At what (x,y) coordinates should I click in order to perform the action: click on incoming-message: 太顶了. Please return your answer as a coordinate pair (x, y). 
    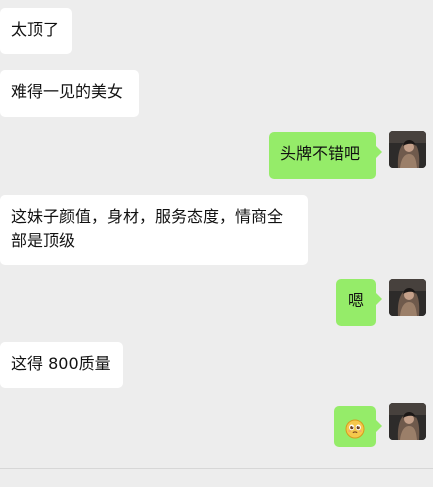
    Looking at the image, I should click on (36, 31).